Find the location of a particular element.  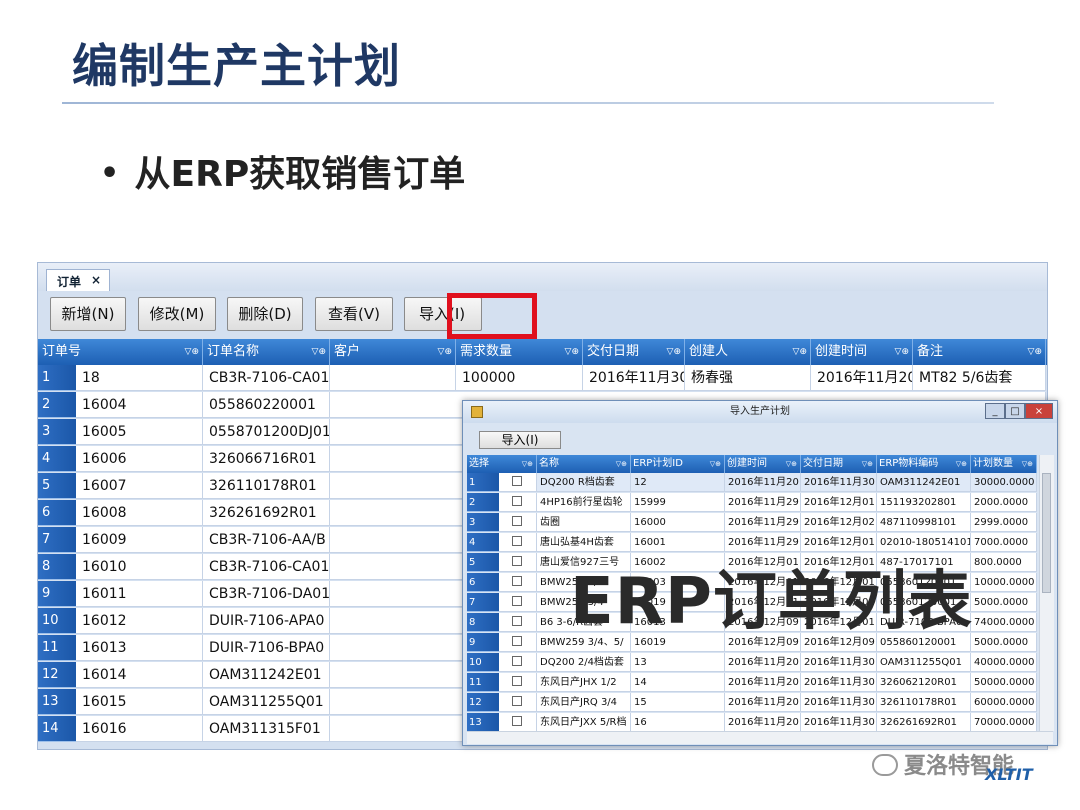

dialog-cell-erp-id: 14 is located at coordinates (678, 682).